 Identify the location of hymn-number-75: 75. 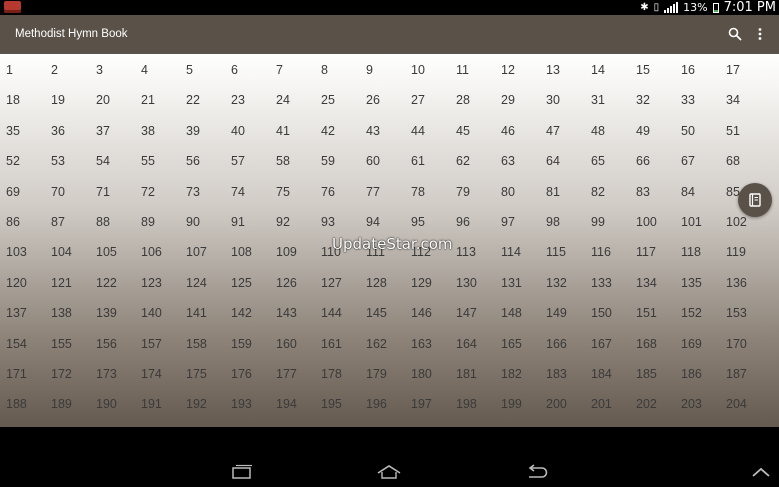
(292, 191).